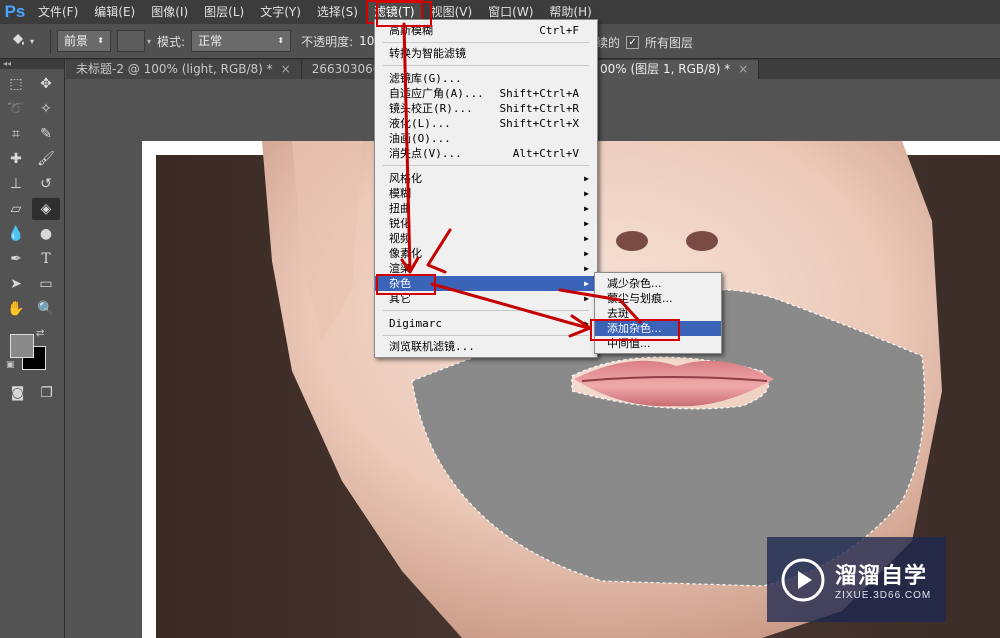  Describe the element at coordinates (665, 69) in the screenshot. I see `tab-title: 00% (图层 1, RGB/8) *` at that location.